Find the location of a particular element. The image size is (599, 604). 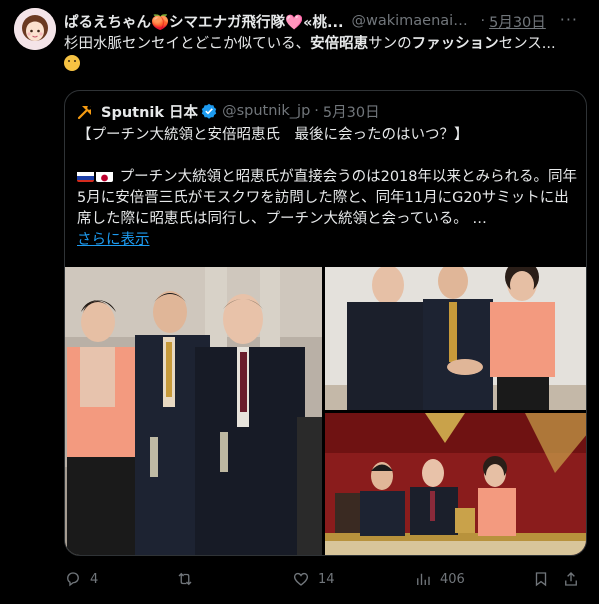

quoted-title: 【プーチン大統領と安倍昭恵氏 最後に会ったのはいつ？】 is located at coordinates (273, 135).